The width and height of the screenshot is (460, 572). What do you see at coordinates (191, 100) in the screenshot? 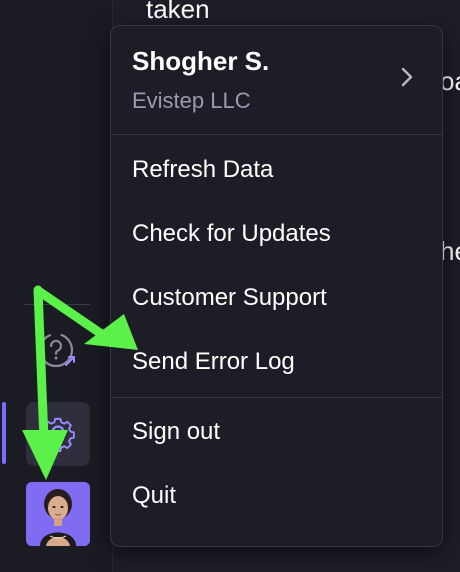
I see `company-name: Evistep LLC` at bounding box center [191, 100].